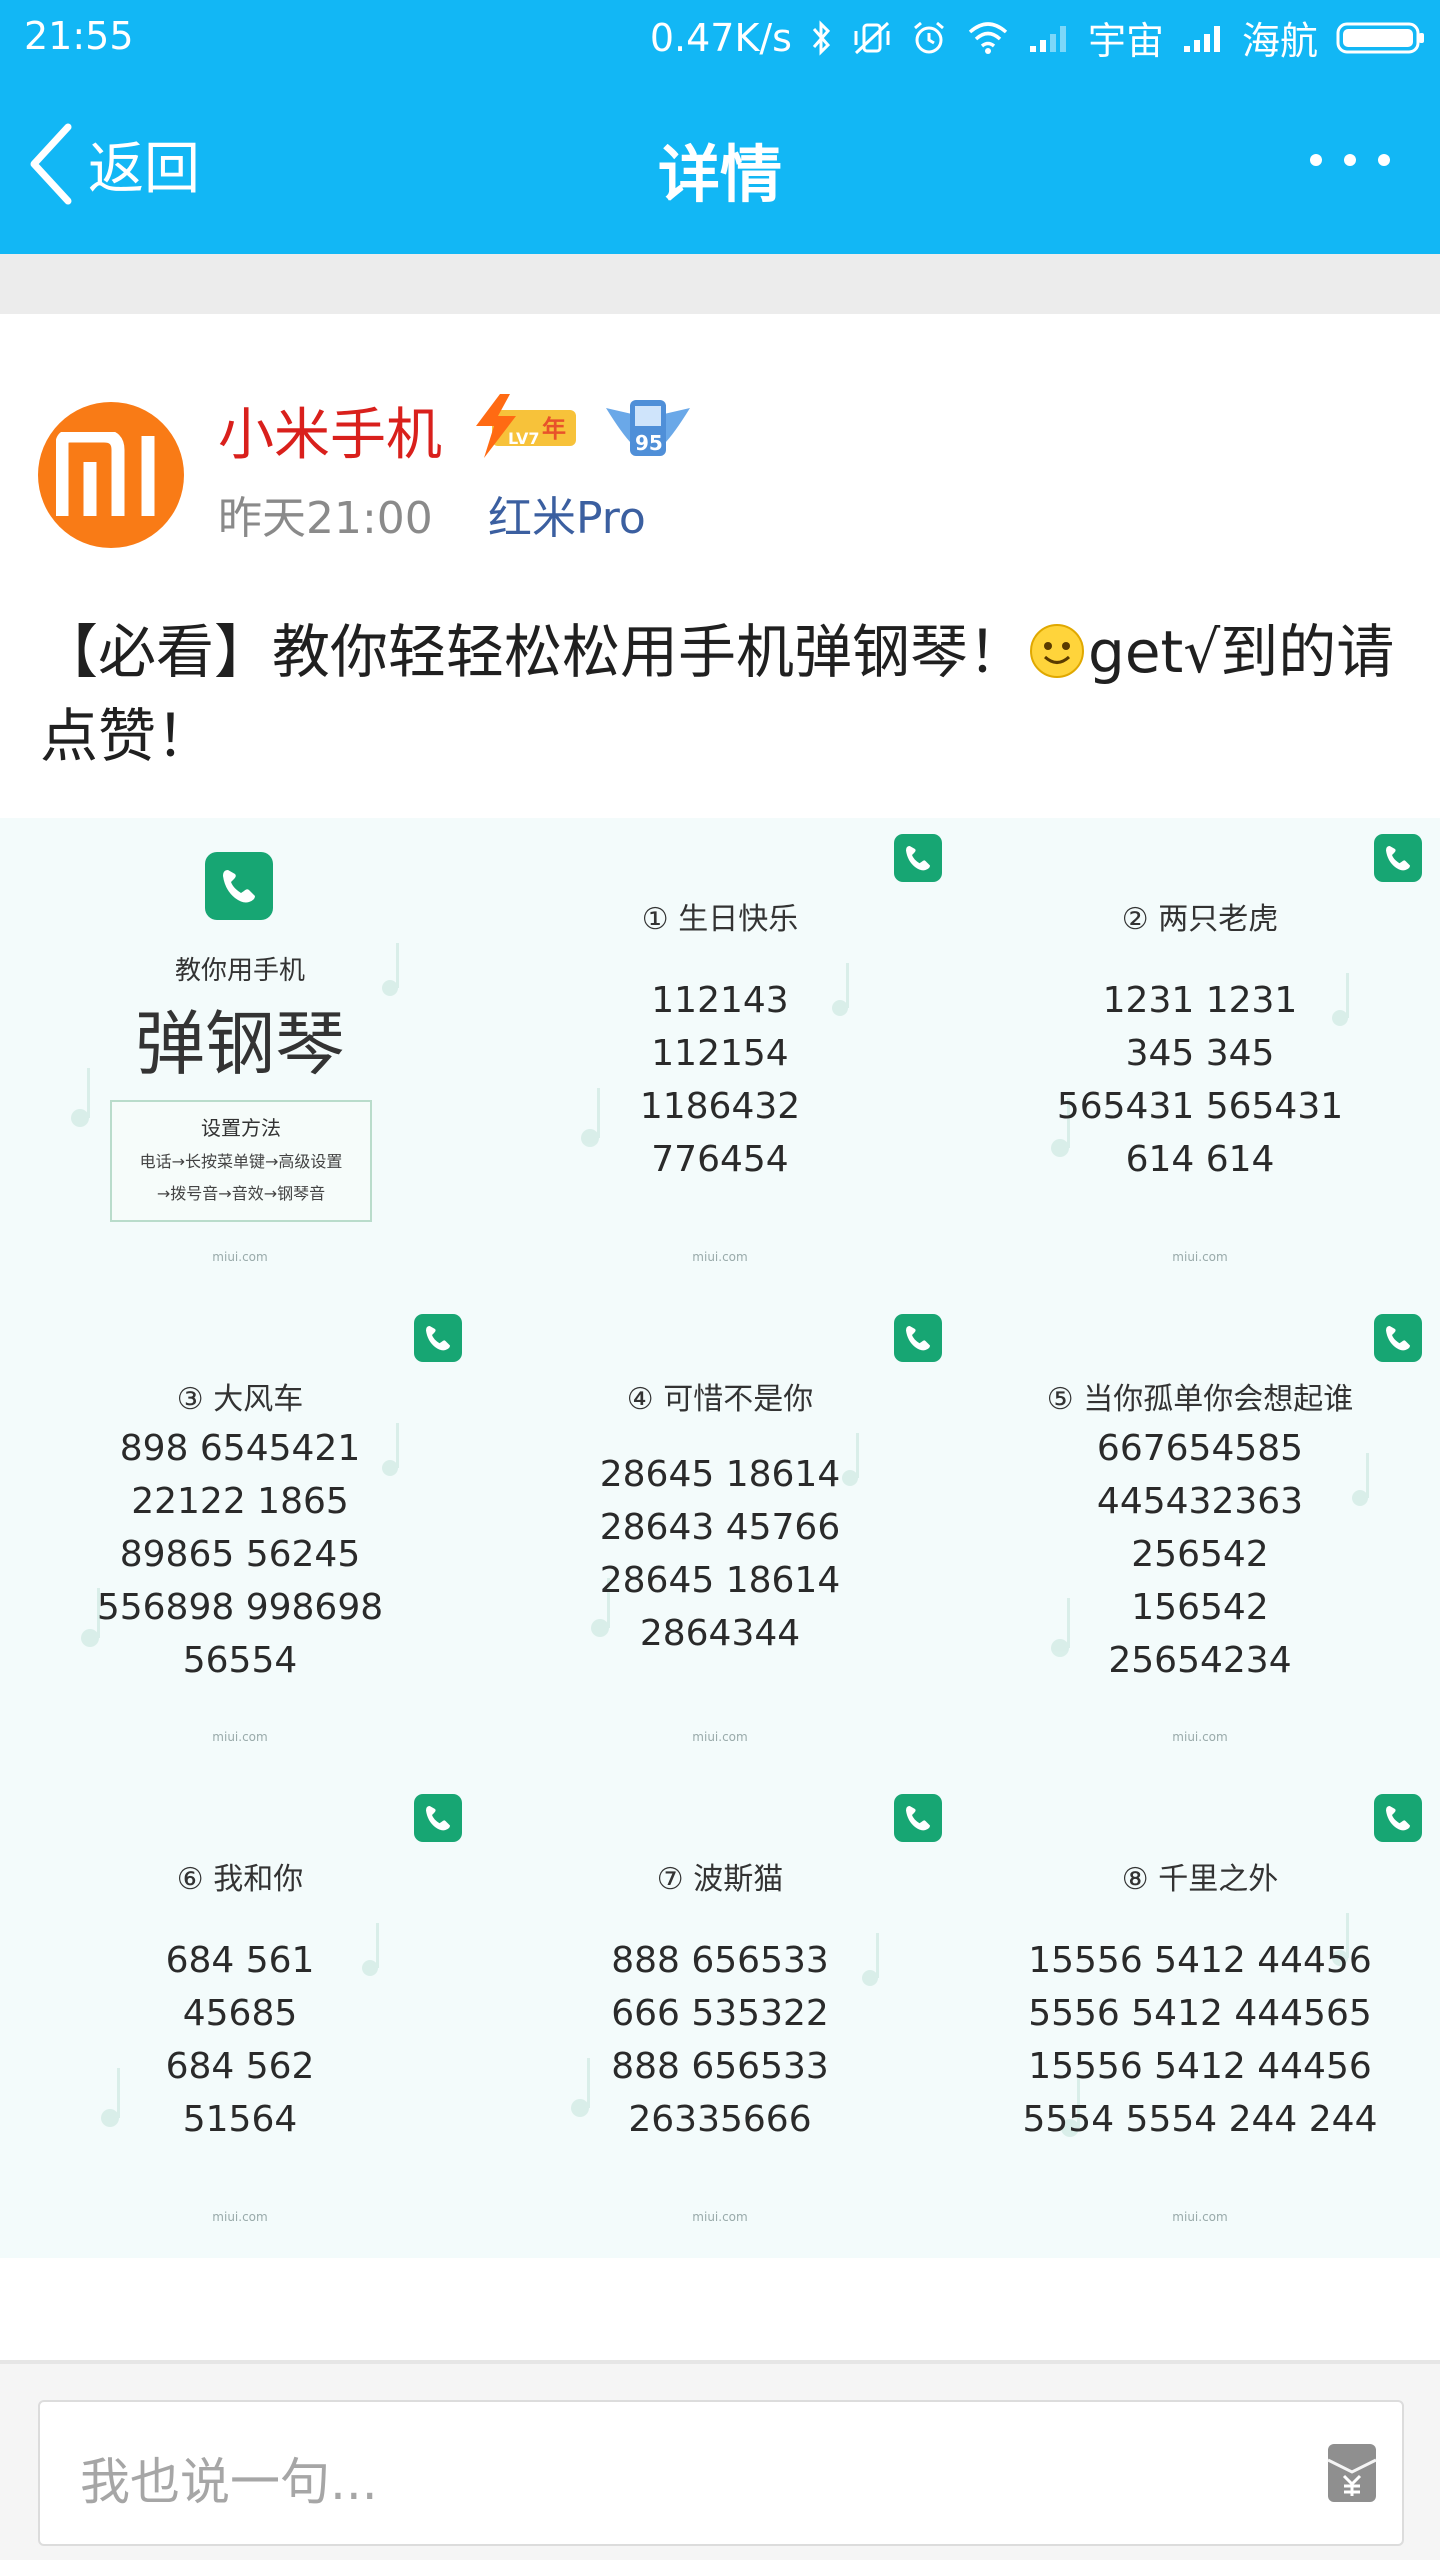  I want to click on song-notes-line: 56554, so click(240, 1660).